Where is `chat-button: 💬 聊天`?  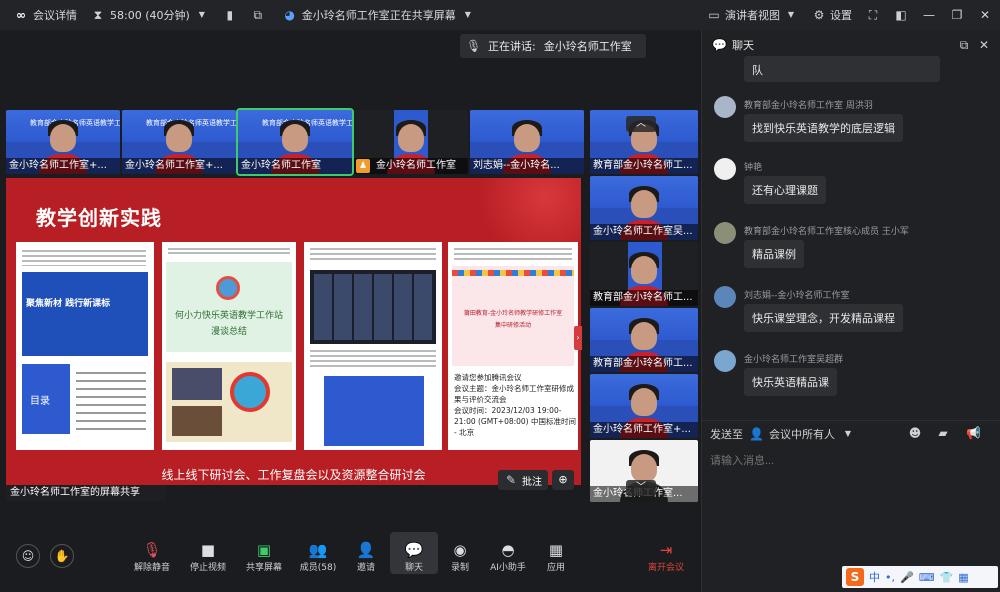 chat-button: 💬 聊天 is located at coordinates (414, 553).